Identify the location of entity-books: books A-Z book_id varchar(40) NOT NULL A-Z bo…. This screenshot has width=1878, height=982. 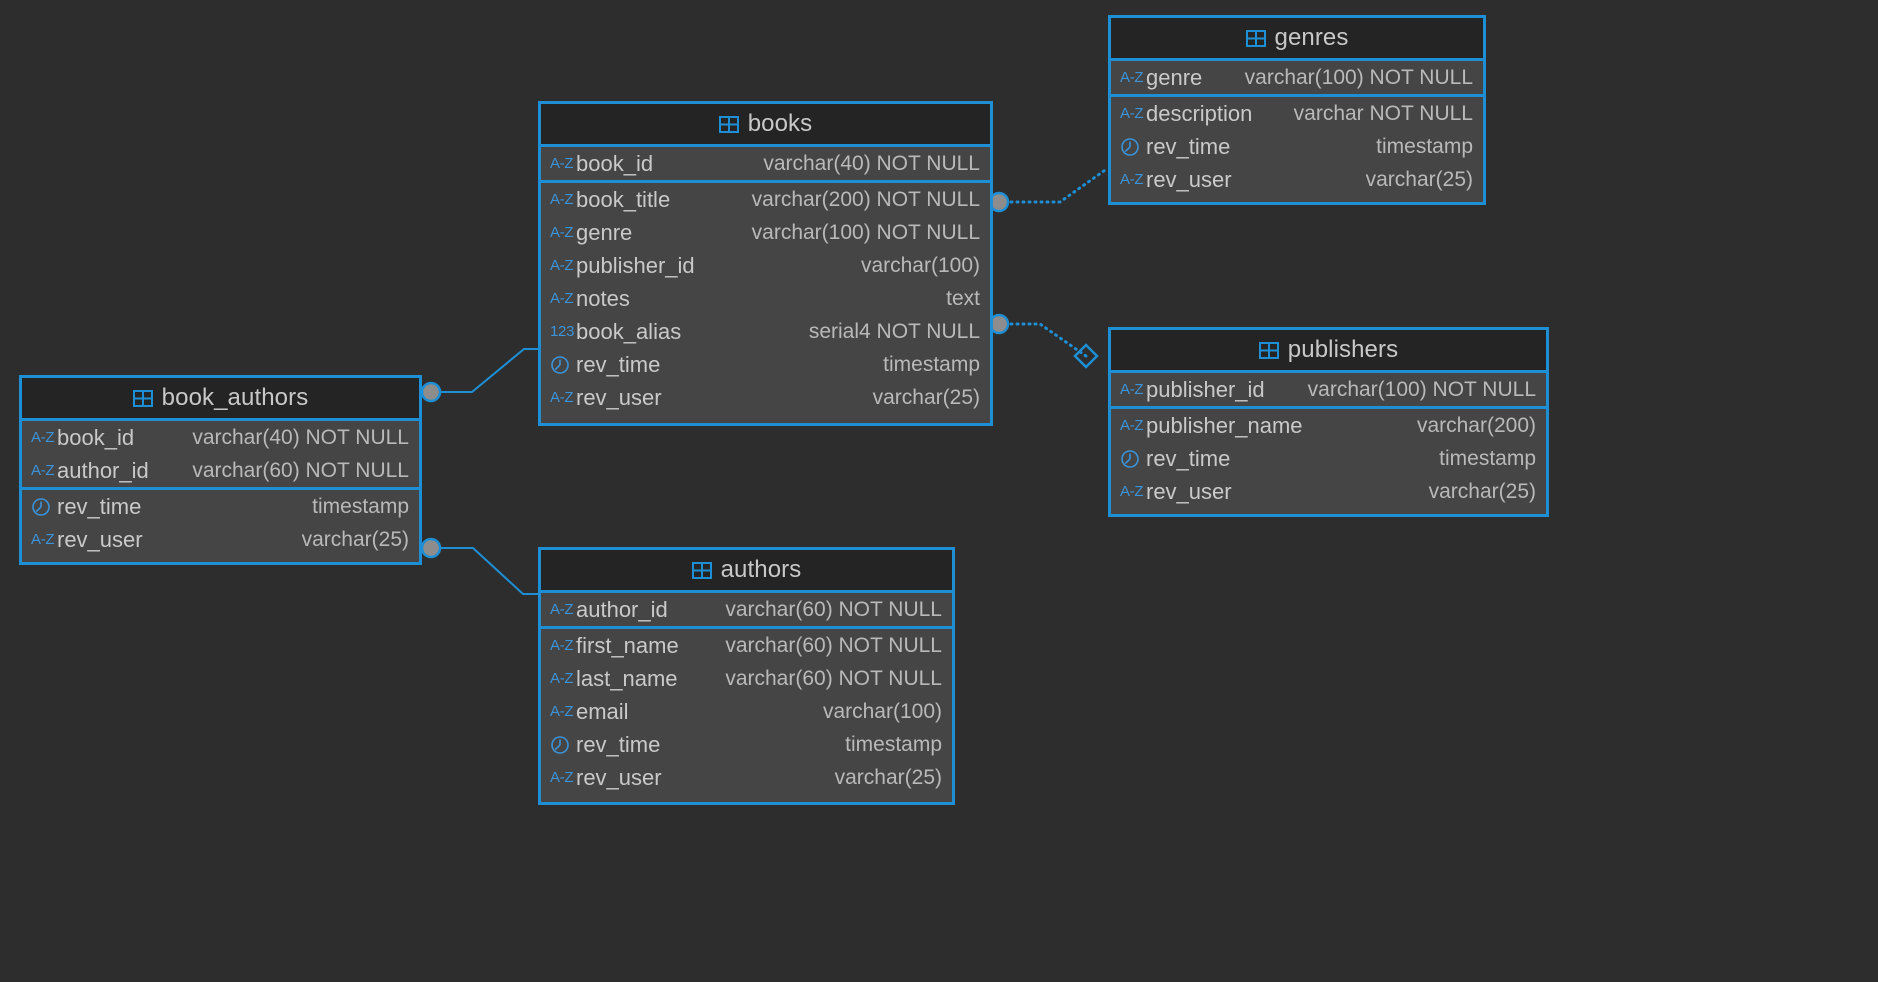
(765, 263).